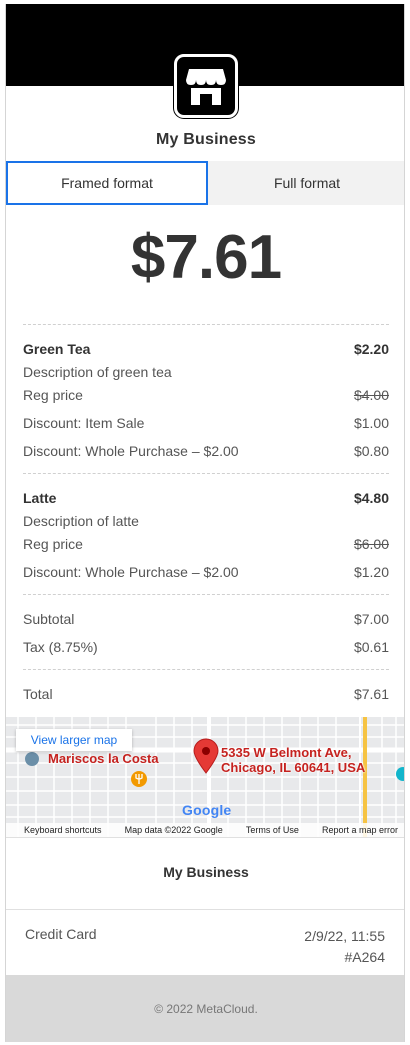  Describe the element at coordinates (107, 183) in the screenshot. I see `tab-framed-format: Framed format` at that location.